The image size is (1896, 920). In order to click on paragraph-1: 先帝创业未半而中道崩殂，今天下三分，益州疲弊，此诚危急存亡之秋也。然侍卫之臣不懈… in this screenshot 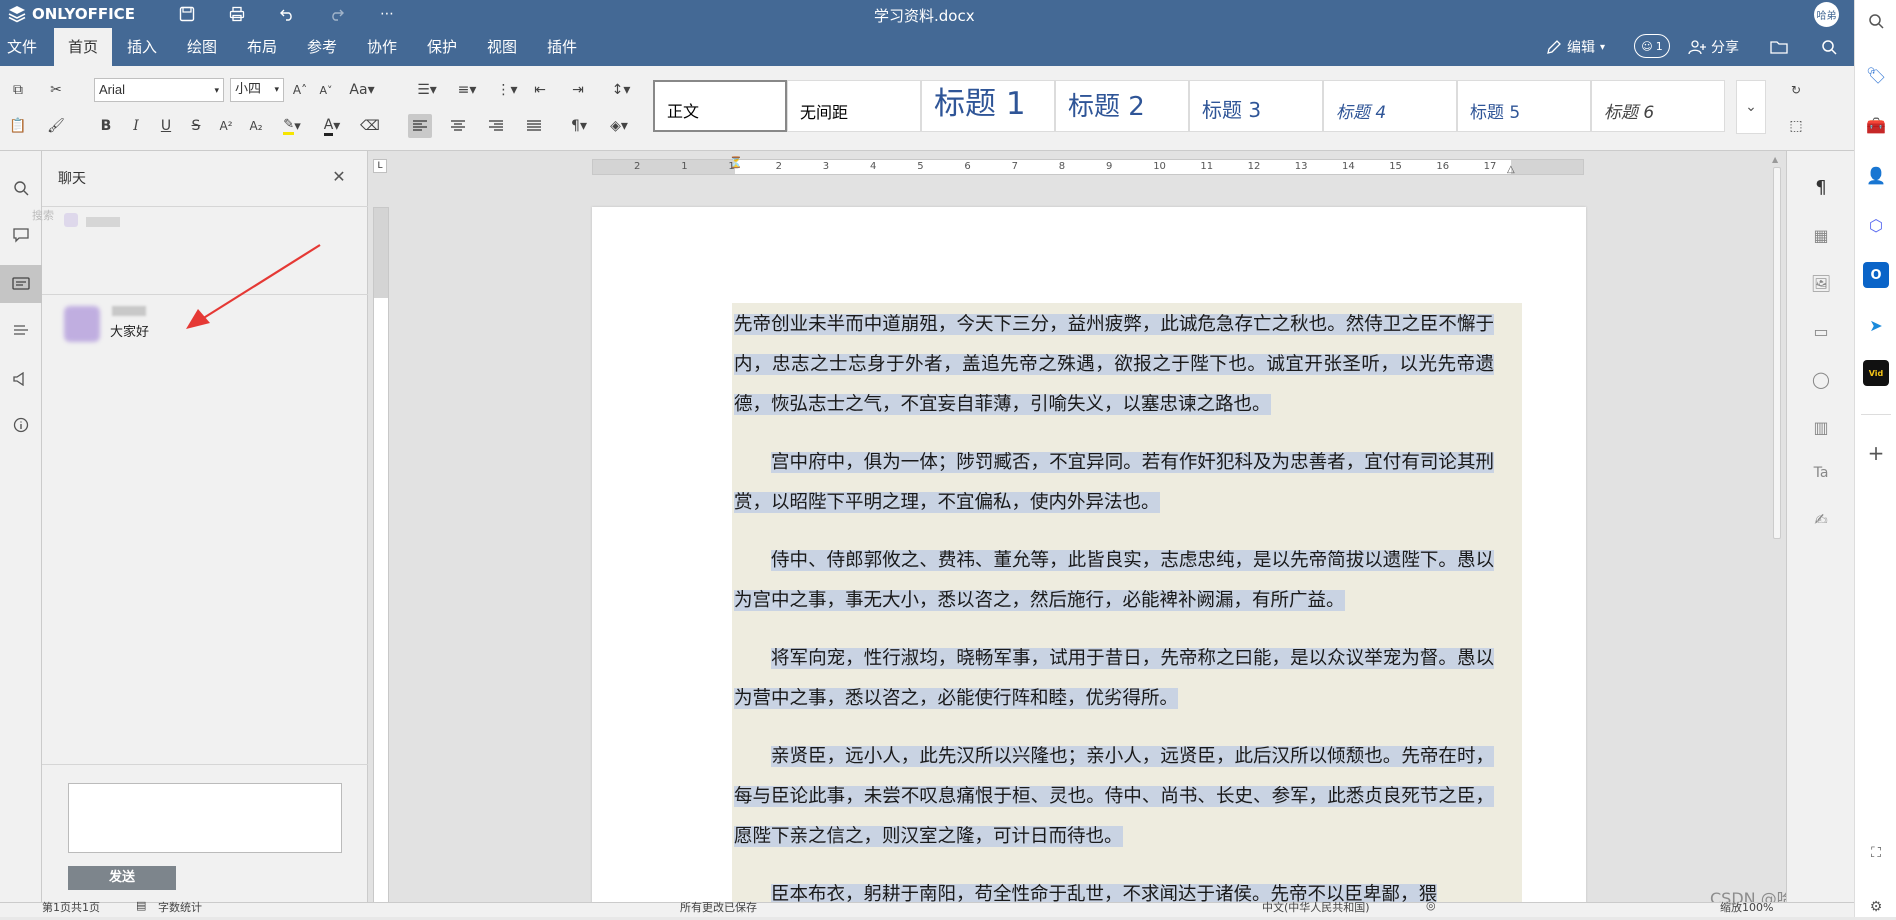, I will do `click(1114, 365)`.